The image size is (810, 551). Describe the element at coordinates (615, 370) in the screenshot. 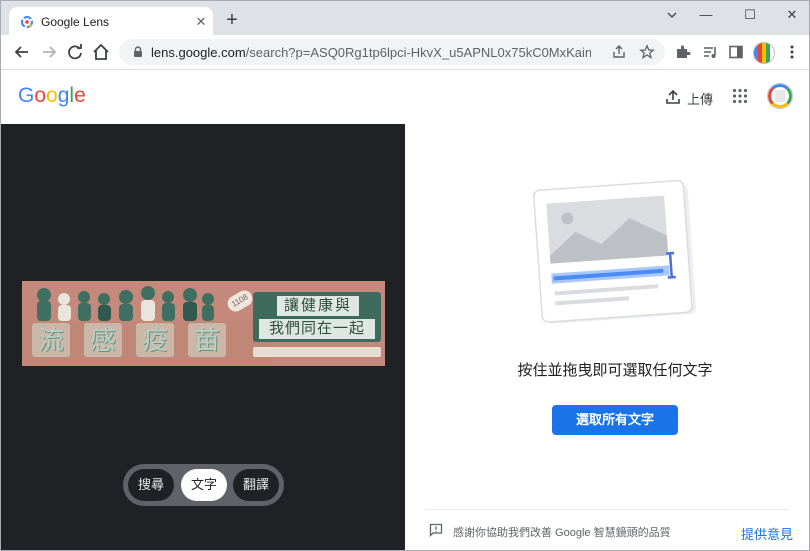

I see `instruction-text: 按住並拖曳即可選取任何文字` at that location.